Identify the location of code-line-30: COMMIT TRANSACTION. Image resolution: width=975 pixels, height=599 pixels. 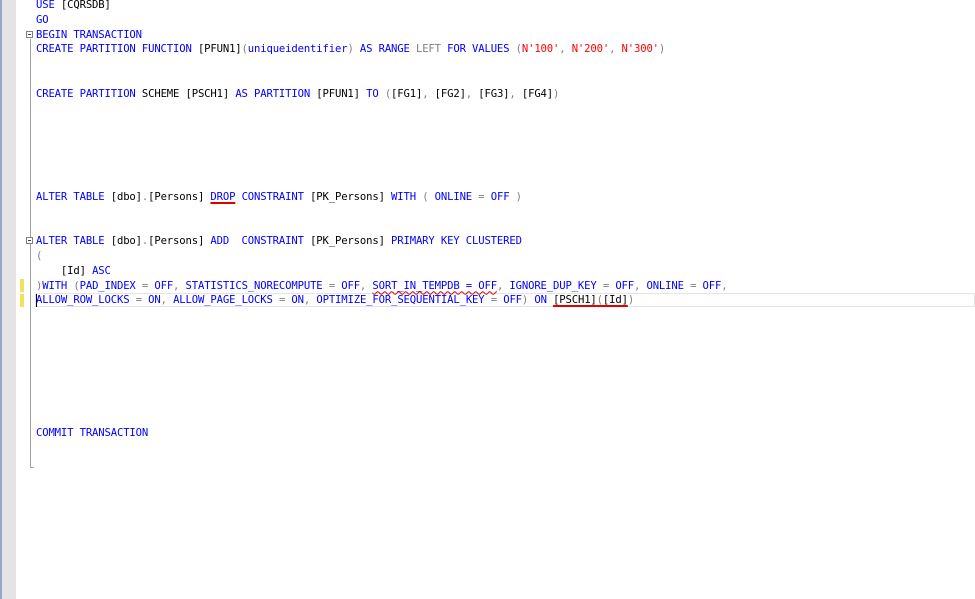
(92, 433).